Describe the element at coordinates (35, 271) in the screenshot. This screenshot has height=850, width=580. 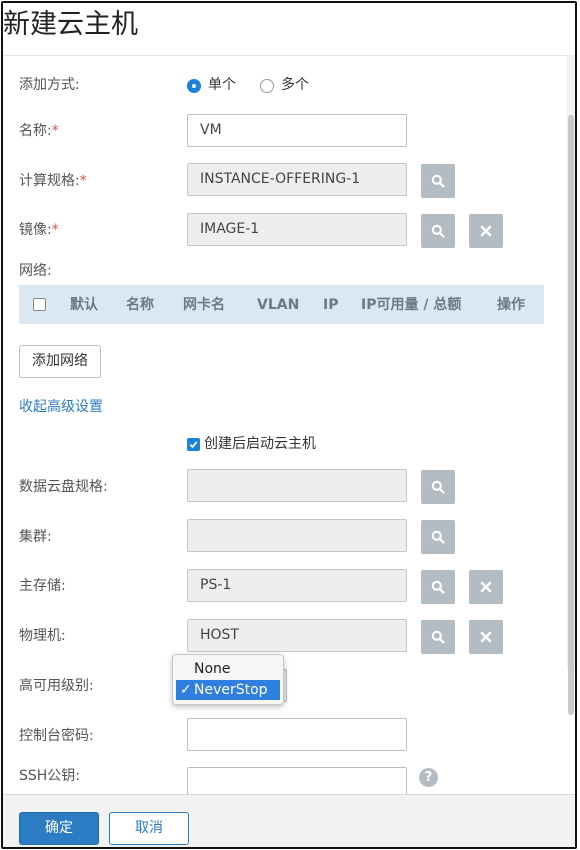
I see `network-label: 网络:` at that location.